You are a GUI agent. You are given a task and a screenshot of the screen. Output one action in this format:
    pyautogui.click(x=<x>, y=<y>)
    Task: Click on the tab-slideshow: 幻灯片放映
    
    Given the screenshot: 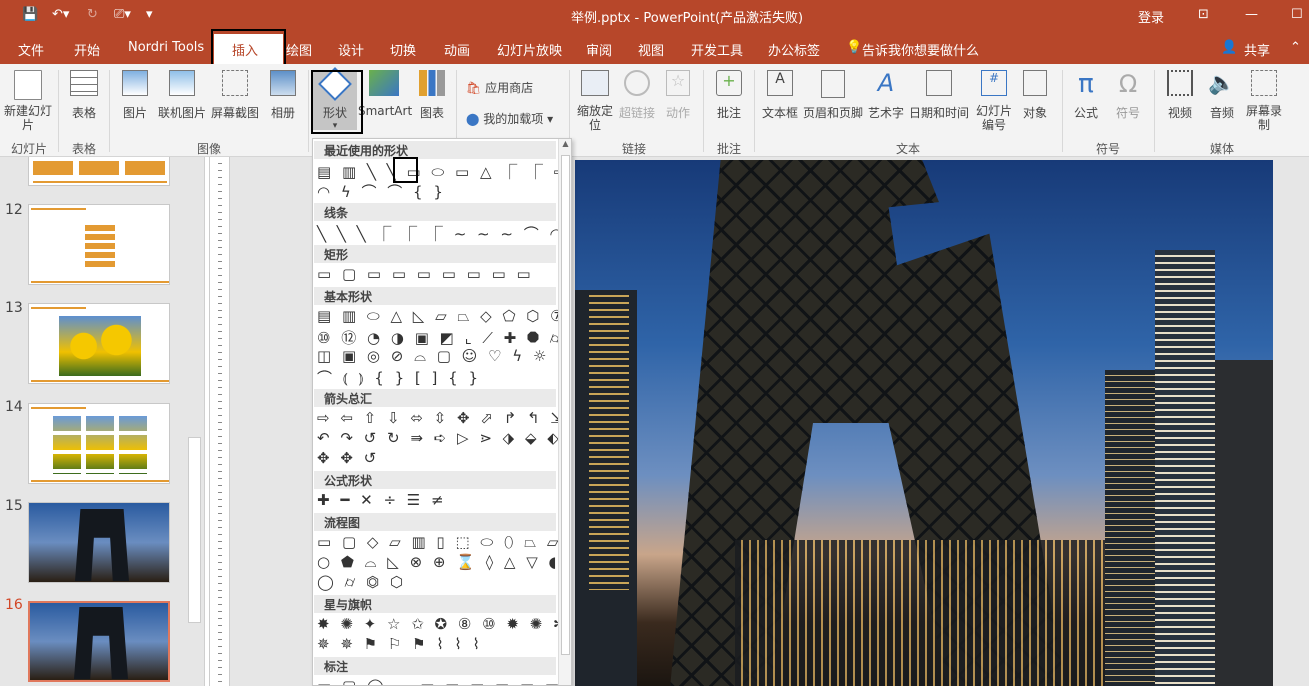 What is the action you would take?
    pyautogui.click(x=529, y=49)
    